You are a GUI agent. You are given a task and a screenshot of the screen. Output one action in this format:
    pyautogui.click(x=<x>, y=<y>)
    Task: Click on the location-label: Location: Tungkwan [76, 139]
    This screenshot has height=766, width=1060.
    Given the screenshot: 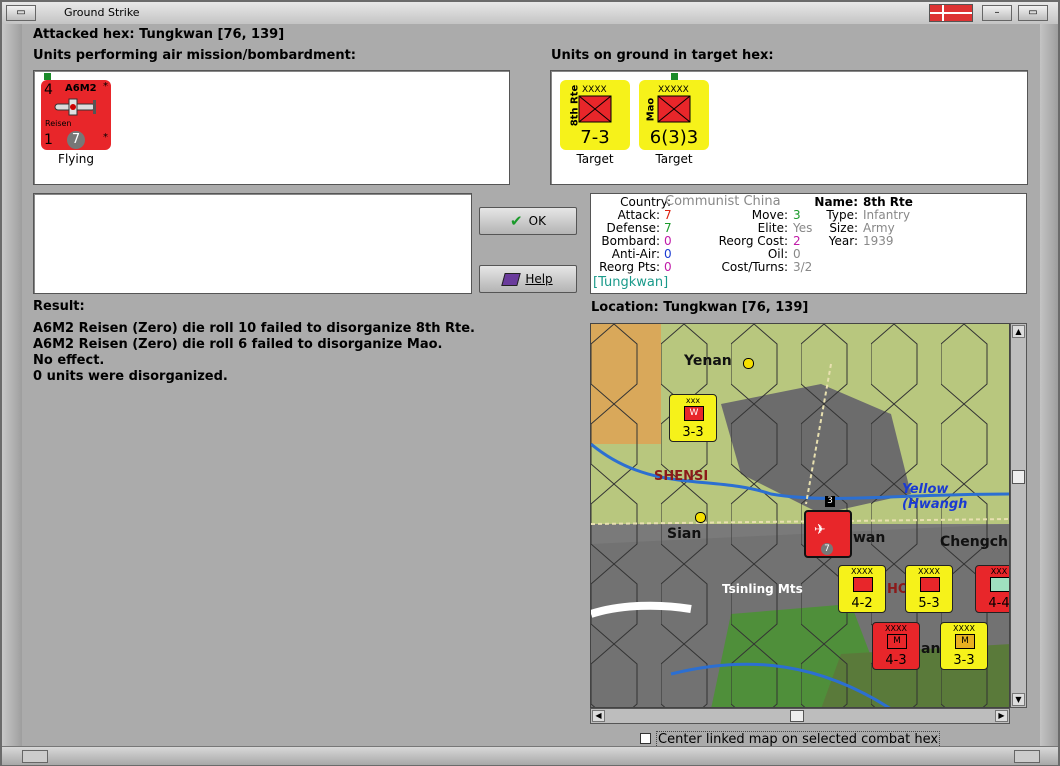 What is the action you would take?
    pyautogui.click(x=700, y=307)
    